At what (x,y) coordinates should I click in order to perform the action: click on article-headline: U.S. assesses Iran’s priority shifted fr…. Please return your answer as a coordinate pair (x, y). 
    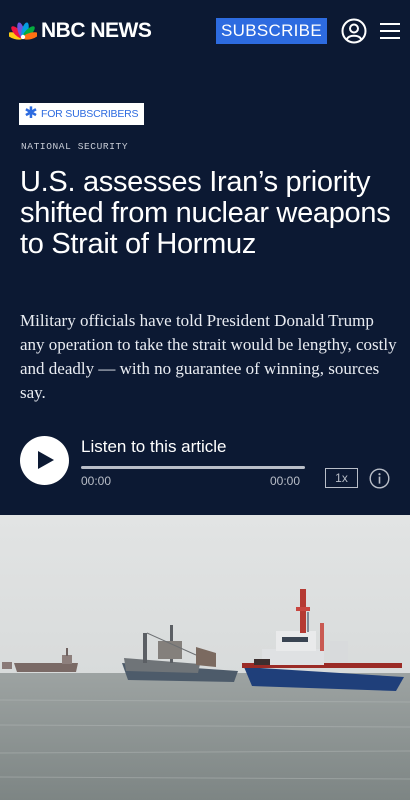
    Looking at the image, I should click on (205, 213).